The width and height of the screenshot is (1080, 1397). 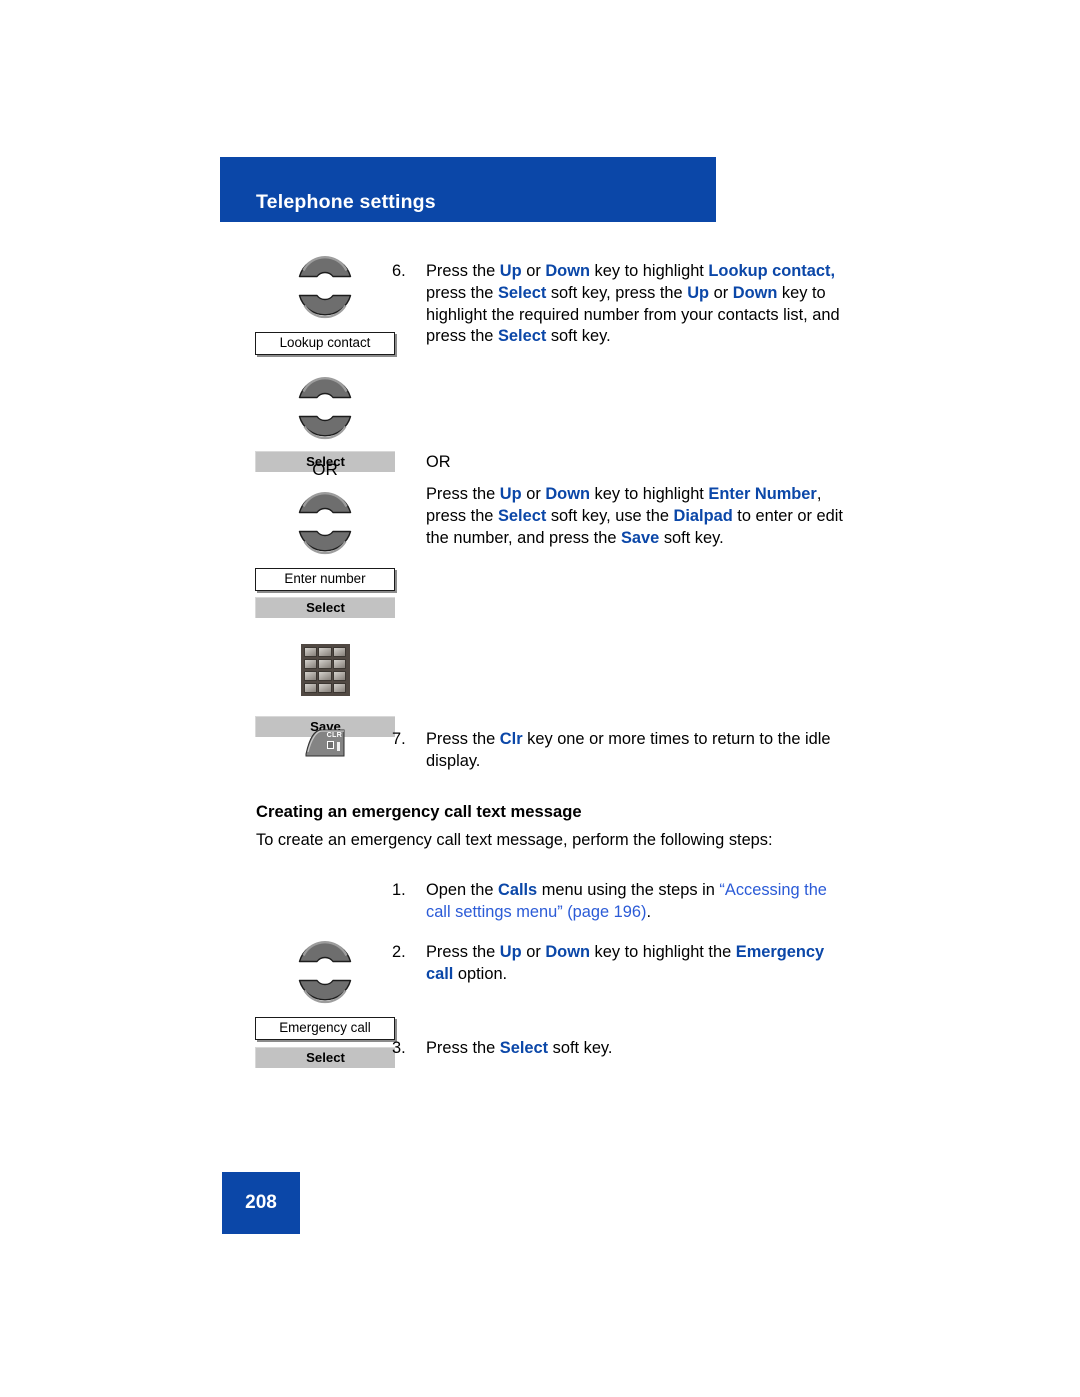 What do you see at coordinates (346, 202) in the screenshot?
I see `page-header-title: Telephone settings` at bounding box center [346, 202].